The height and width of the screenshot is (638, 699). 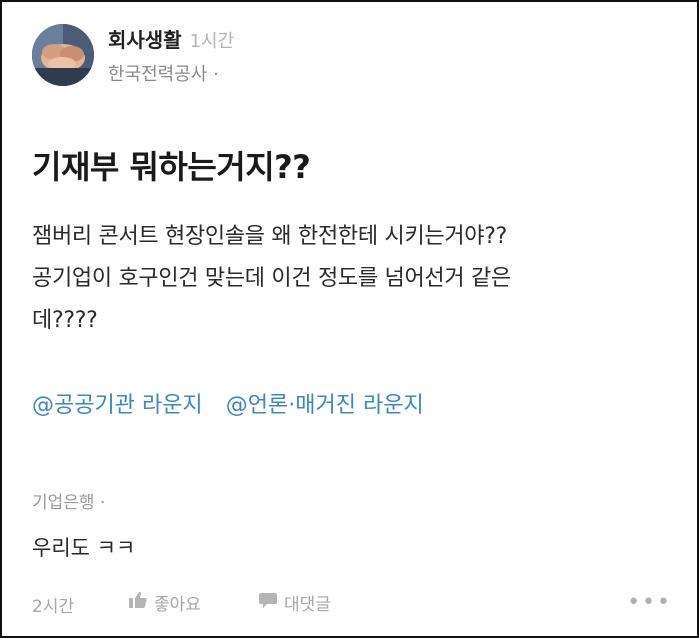 What do you see at coordinates (649, 602) in the screenshot?
I see `more-dots-icon: •••` at bounding box center [649, 602].